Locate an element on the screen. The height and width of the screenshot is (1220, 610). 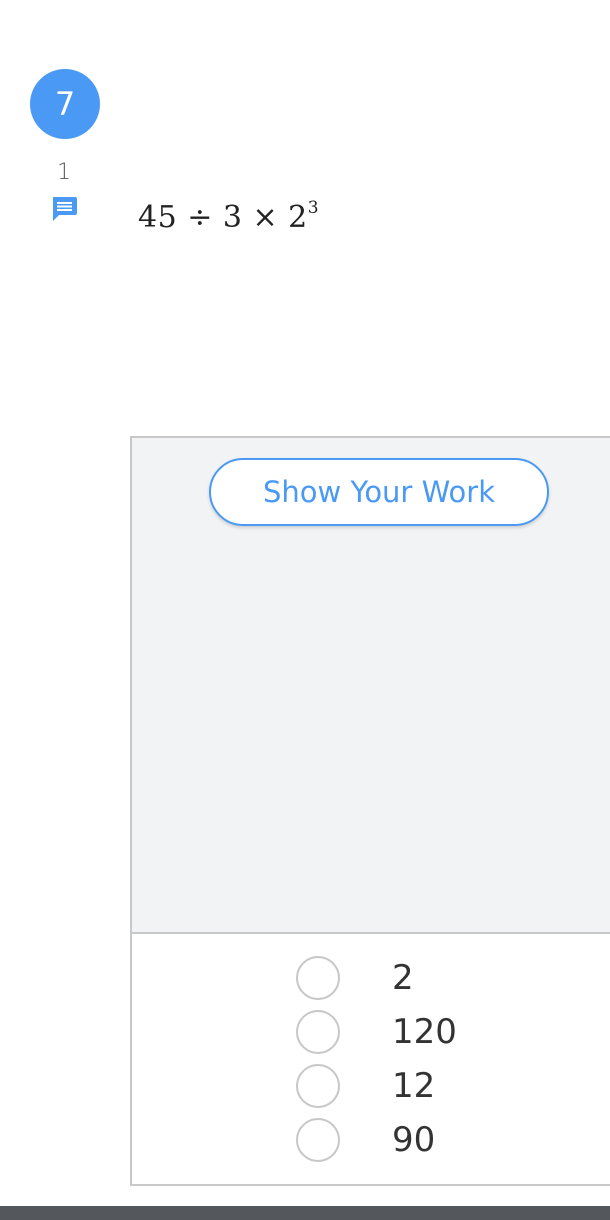
answer-choice-12: 12 is located at coordinates (426, 1088).